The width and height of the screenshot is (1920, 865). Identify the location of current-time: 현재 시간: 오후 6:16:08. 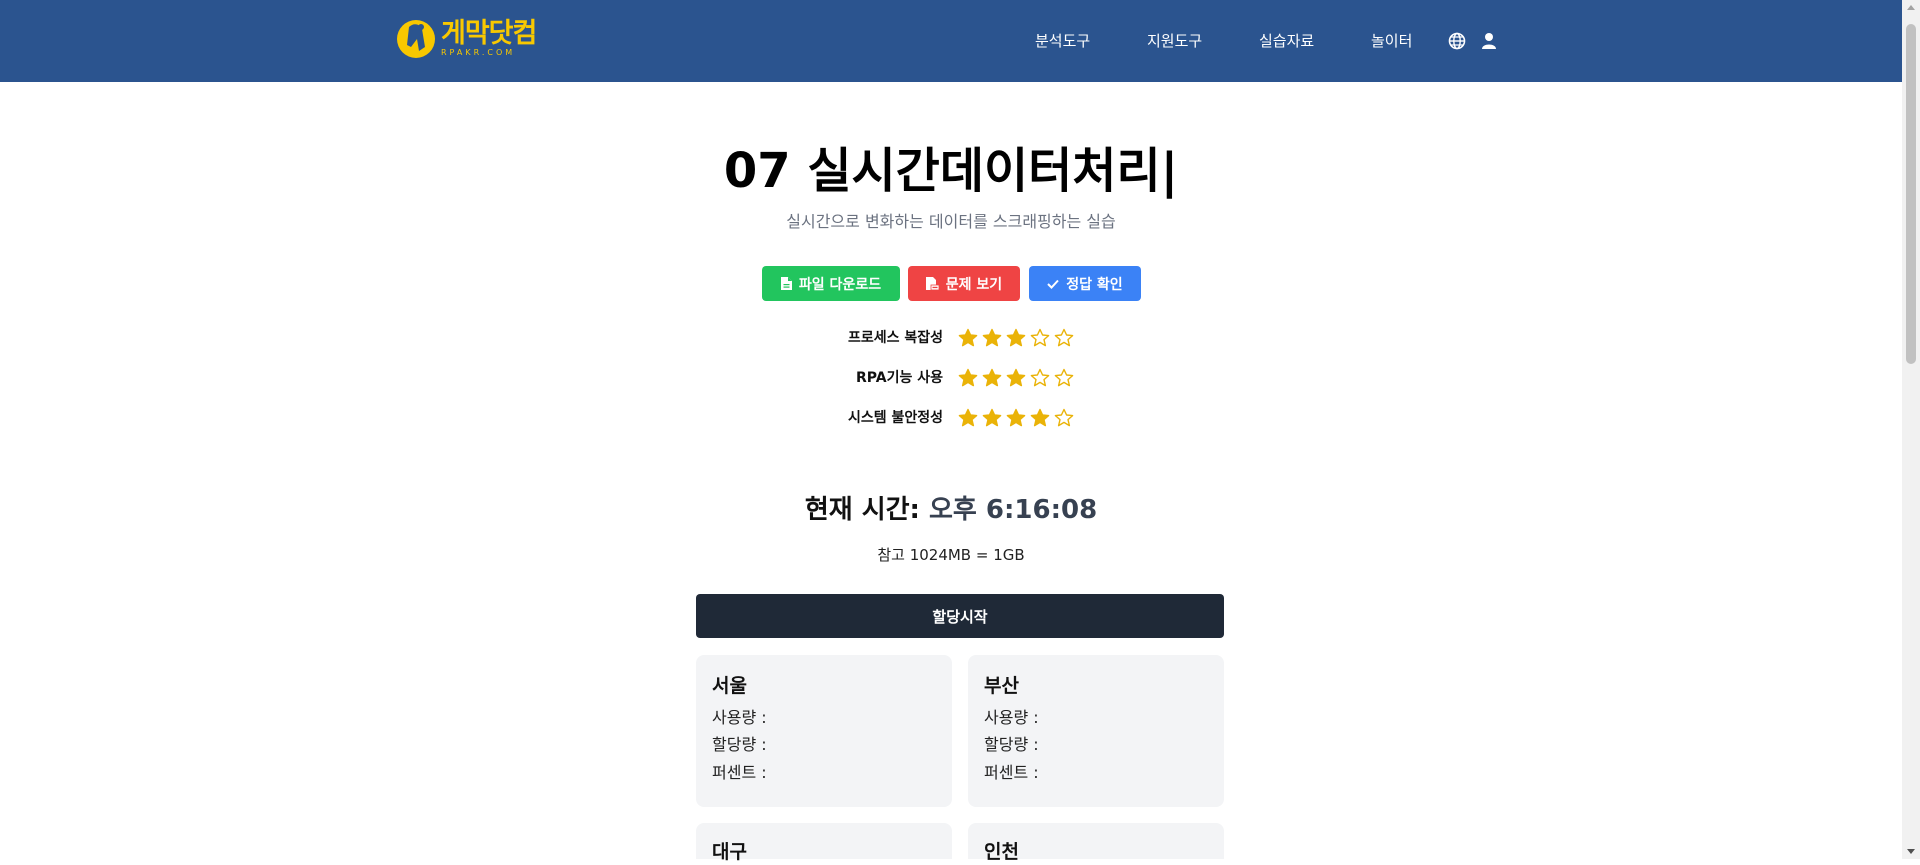
(951, 510).